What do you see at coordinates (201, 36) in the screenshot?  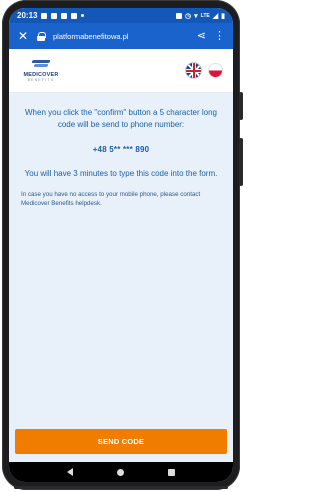 I see `share-icon: ⋖` at bounding box center [201, 36].